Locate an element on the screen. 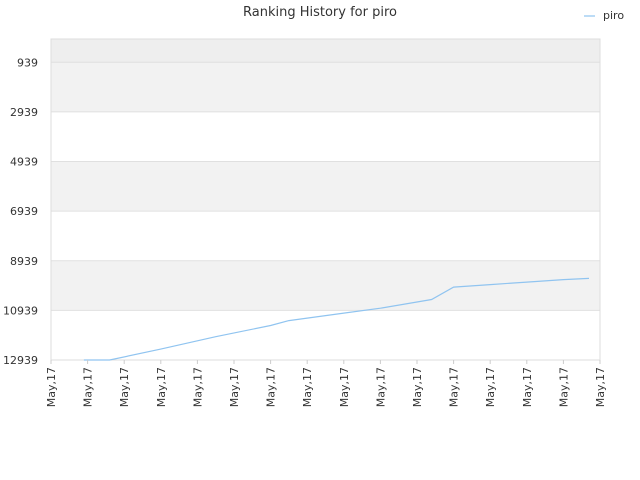 This screenshot has height=480, width=640. legend: piro is located at coordinates (604, 15).